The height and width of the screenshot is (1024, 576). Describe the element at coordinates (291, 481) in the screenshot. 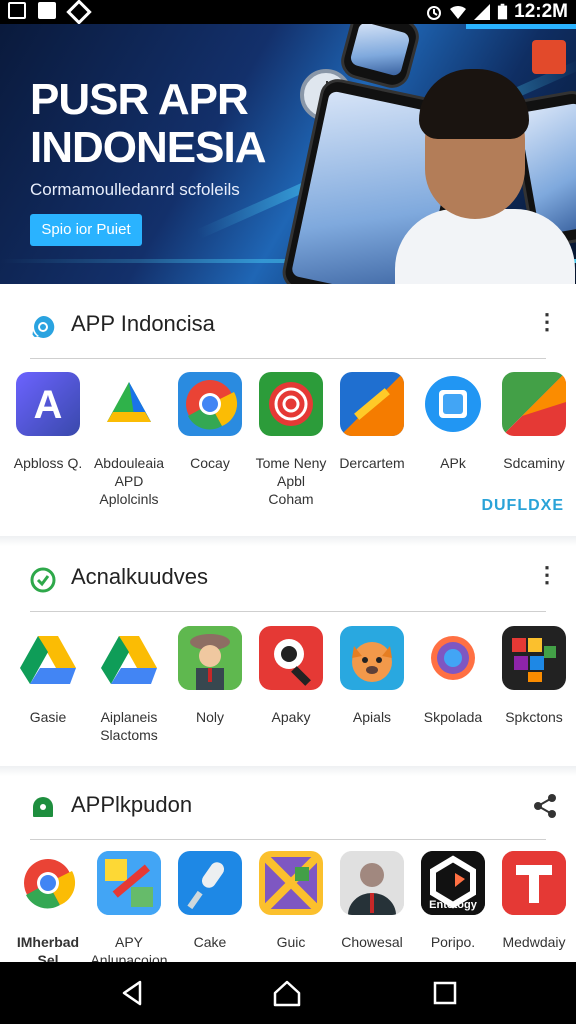

I see `app-label: Tome Neny Apbl Coham` at that location.